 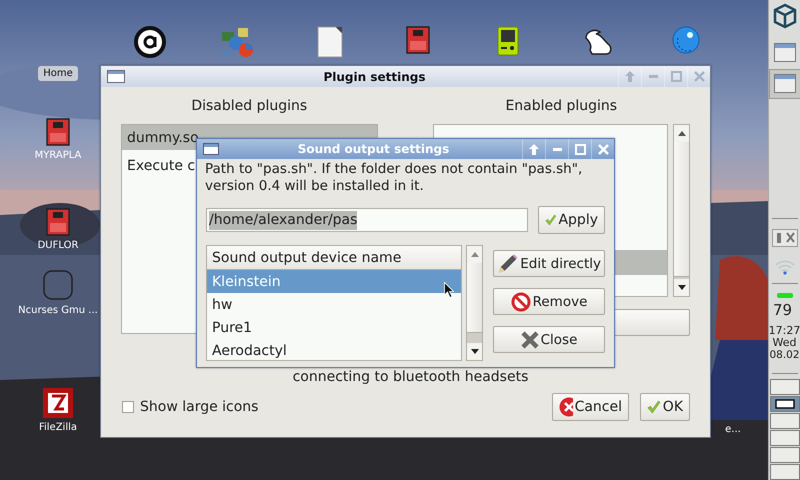 I want to click on icon-label: Home, so click(x=58, y=73).